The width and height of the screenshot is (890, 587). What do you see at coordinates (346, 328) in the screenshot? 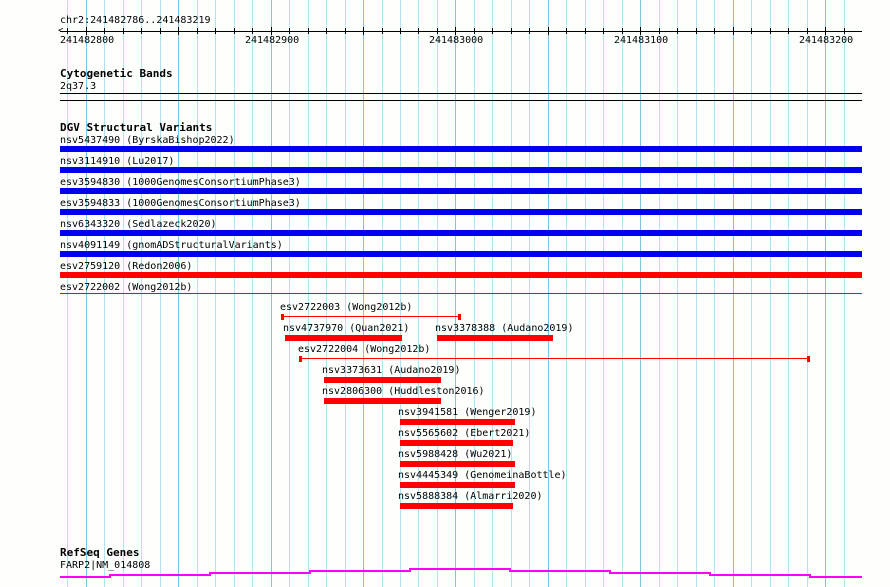
I see `dgv-feature-label: nsv4737970 (Quan2021)` at bounding box center [346, 328].